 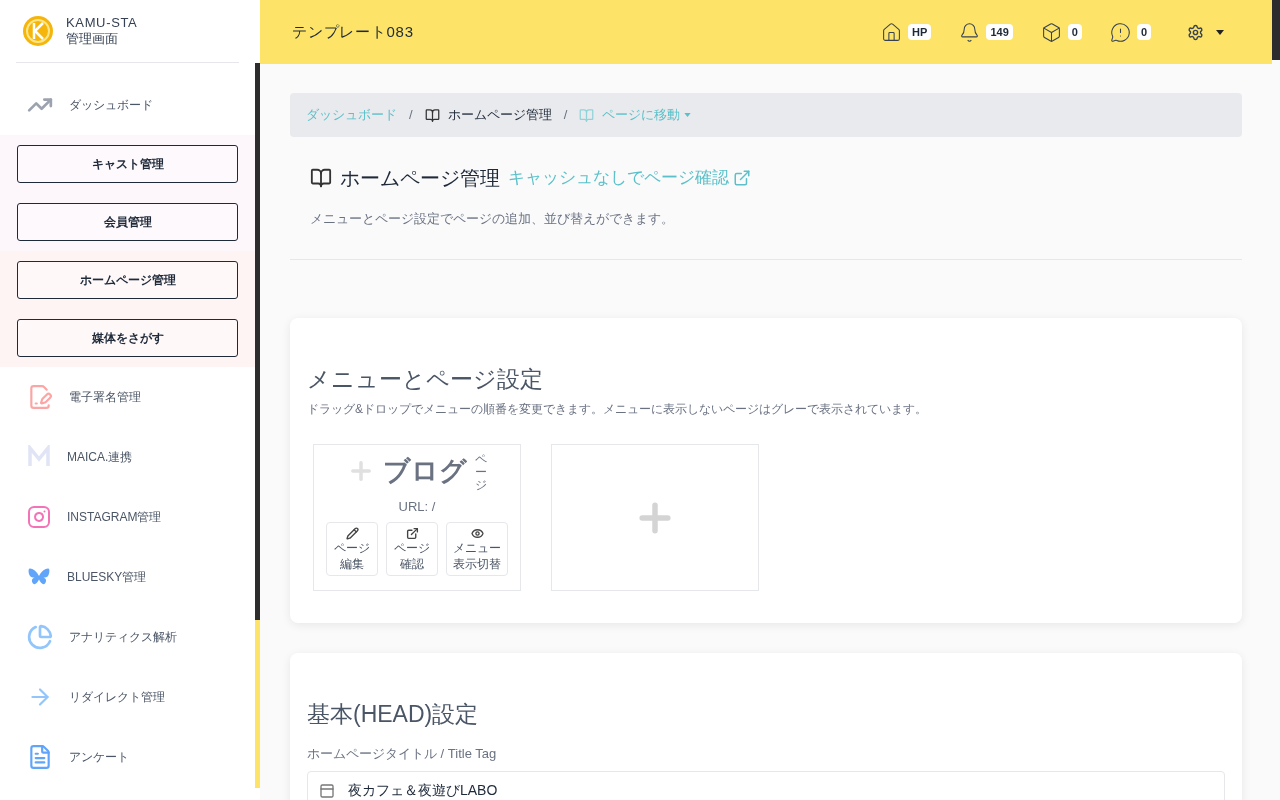 What do you see at coordinates (352, 534) in the screenshot?
I see `pencil-icon` at bounding box center [352, 534].